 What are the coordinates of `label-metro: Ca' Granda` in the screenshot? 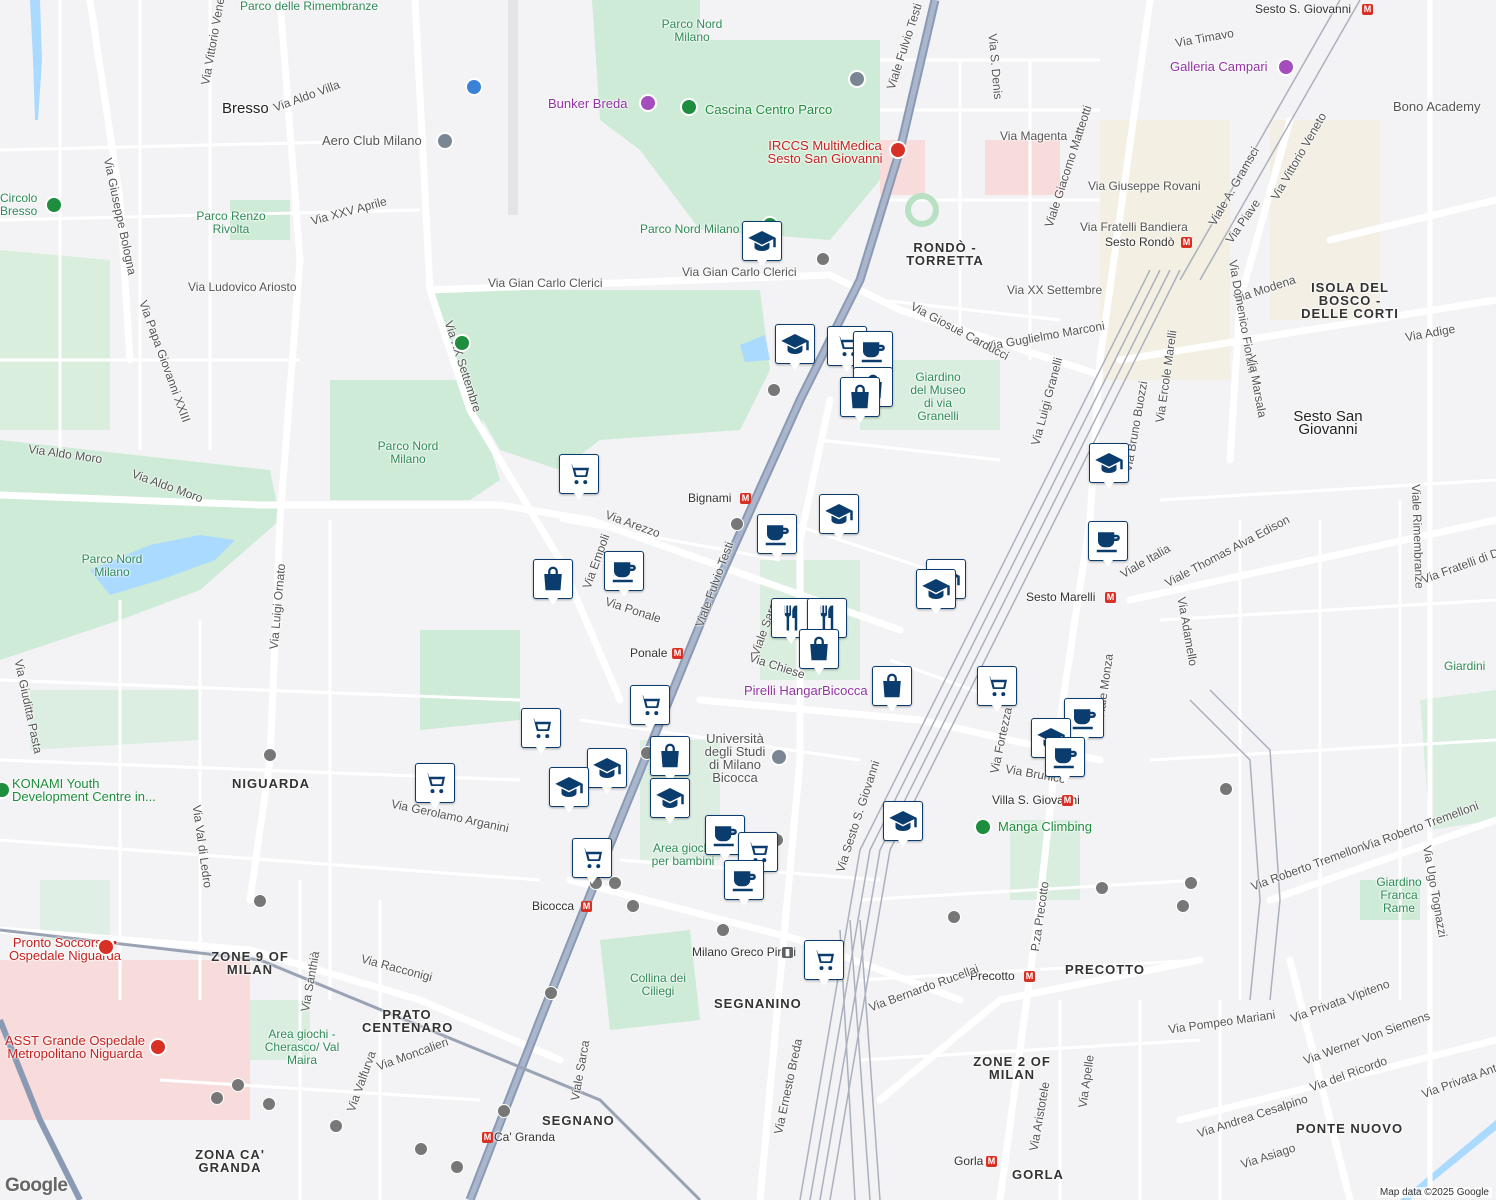 It's located at (524, 1137).